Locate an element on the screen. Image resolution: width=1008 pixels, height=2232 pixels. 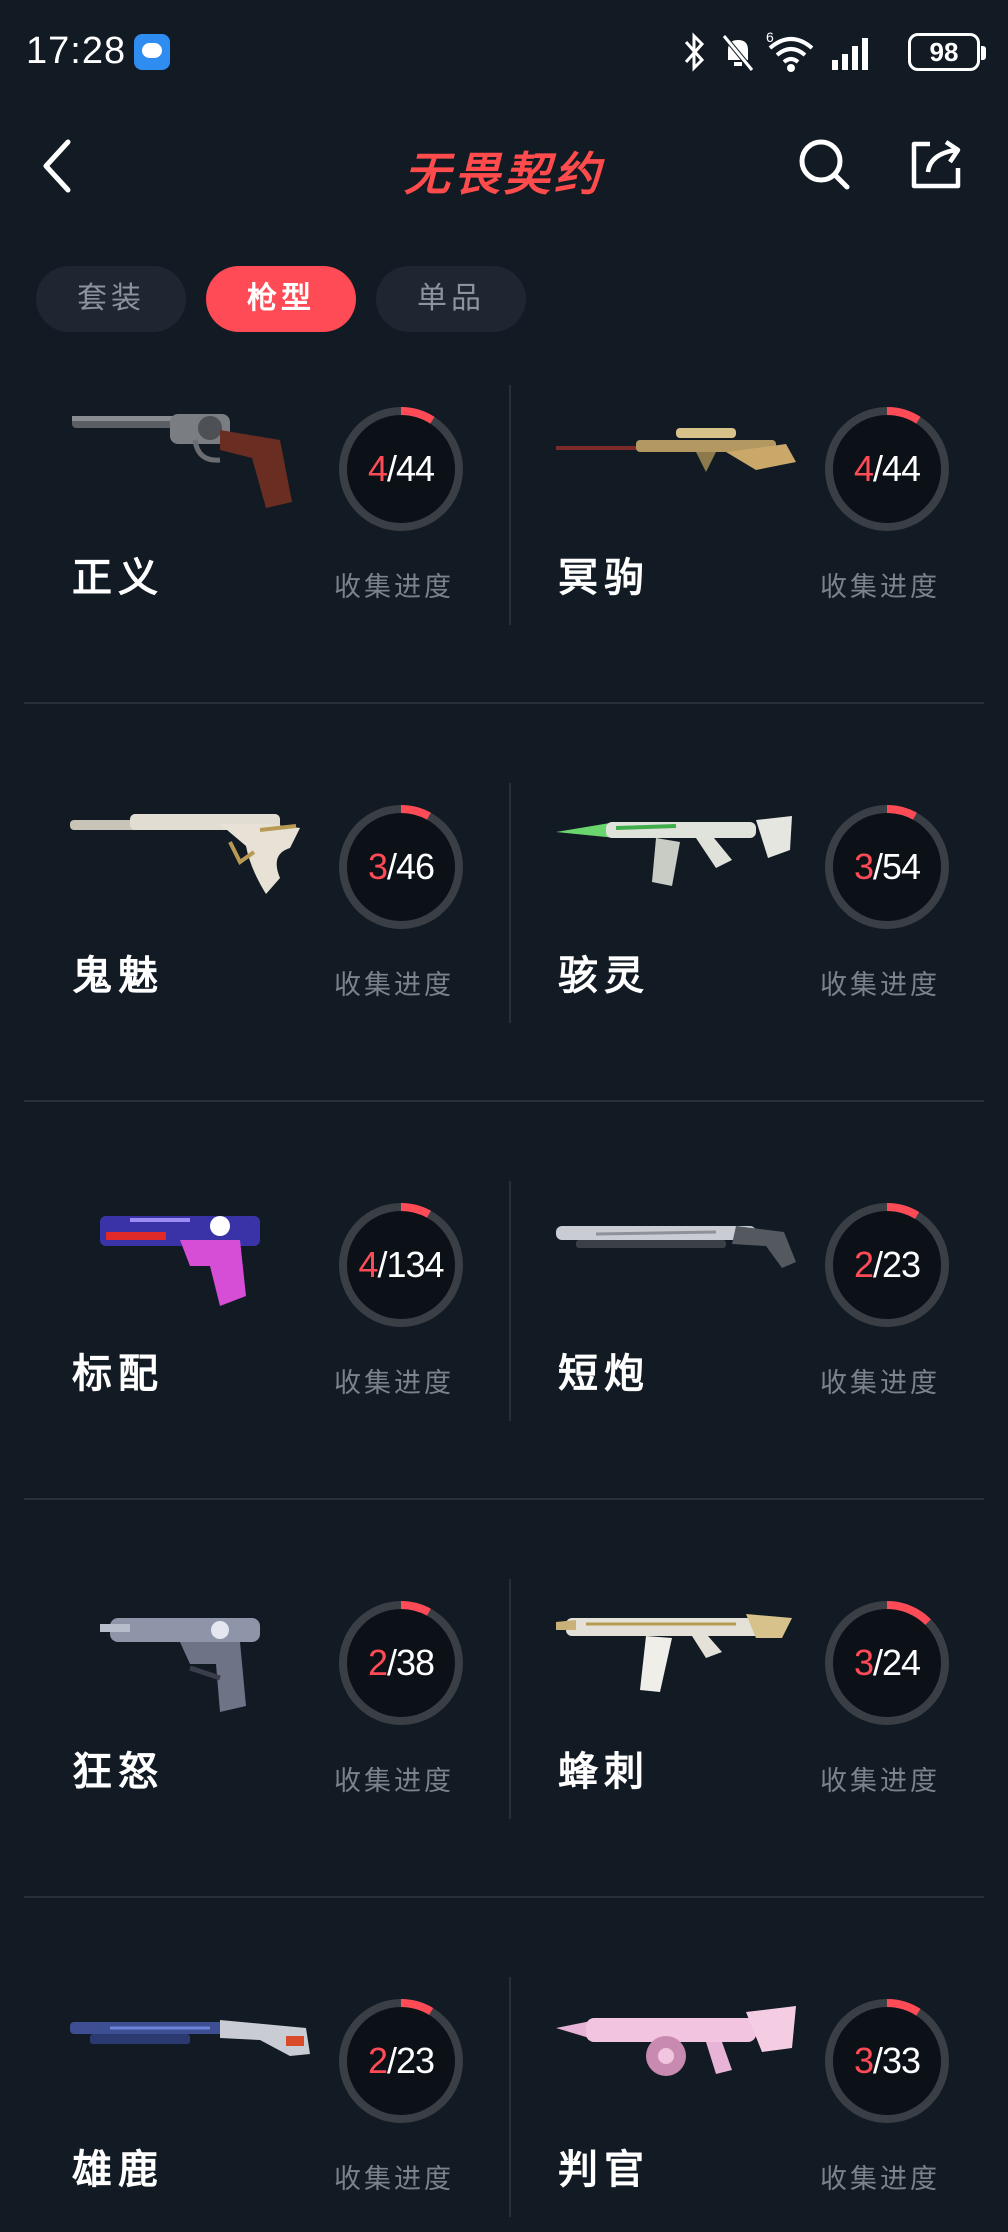
collection-count: 3/33 is located at coordinates (887, 2061).